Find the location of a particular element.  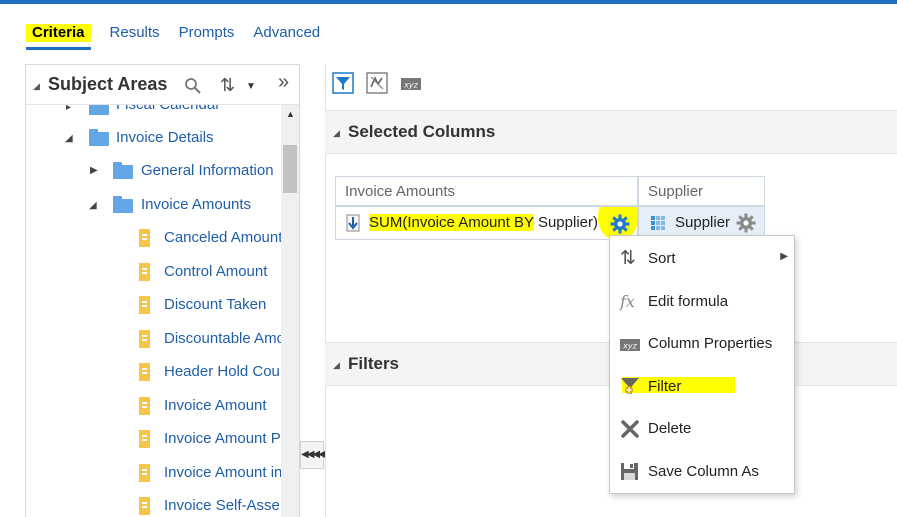

menu-item-label: Delete is located at coordinates (670, 428).